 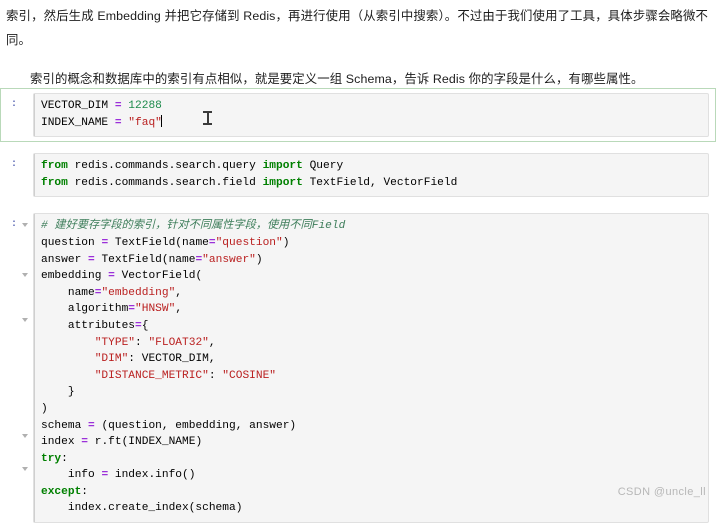 I want to click on csdn-watermark: CSDN @uncle_ll, so click(x=661, y=492).